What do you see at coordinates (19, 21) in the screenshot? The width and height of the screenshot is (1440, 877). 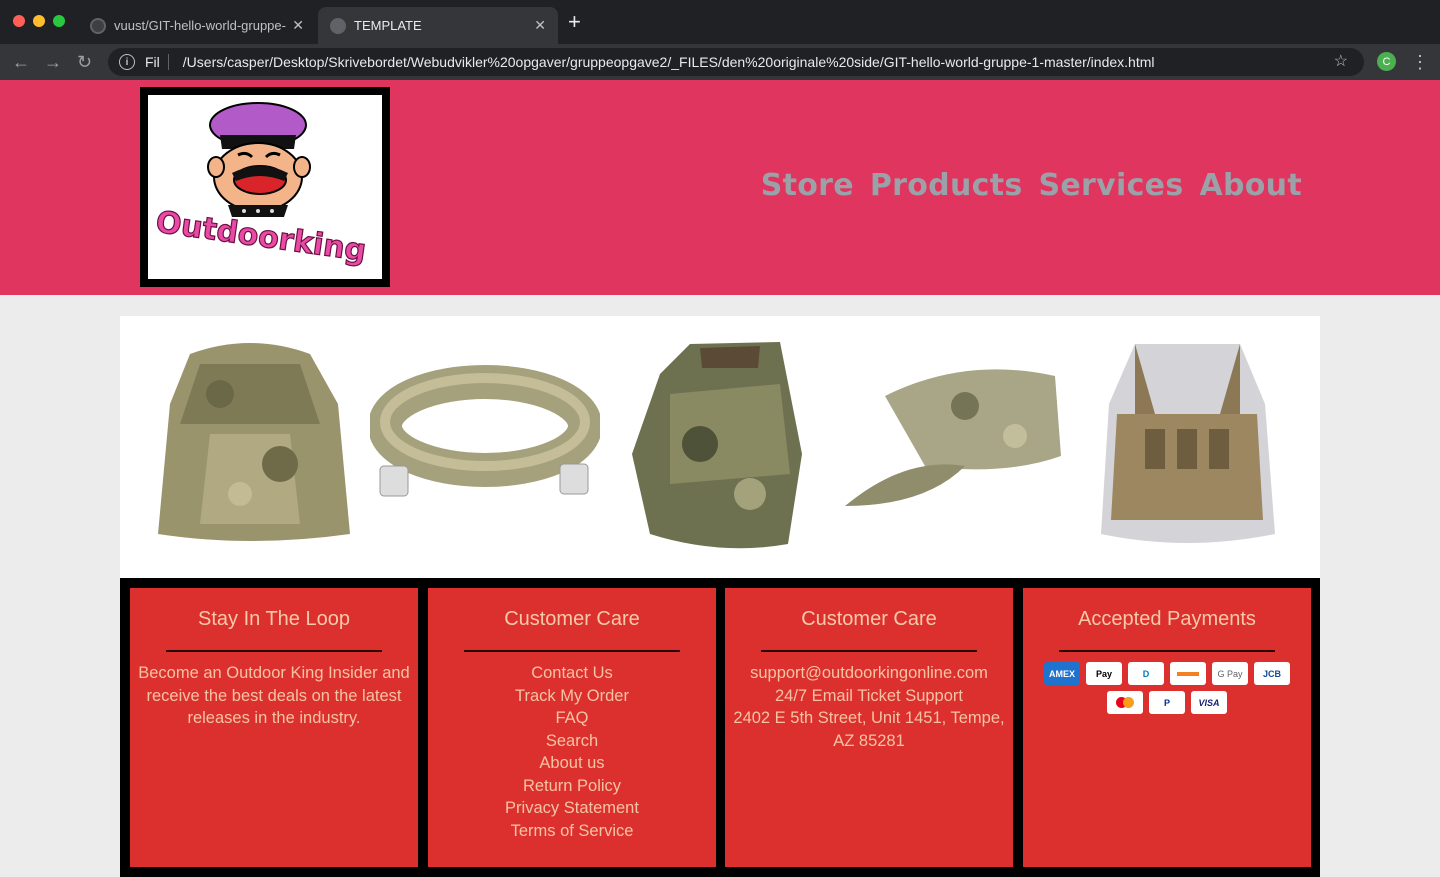 I see `close-window-button` at bounding box center [19, 21].